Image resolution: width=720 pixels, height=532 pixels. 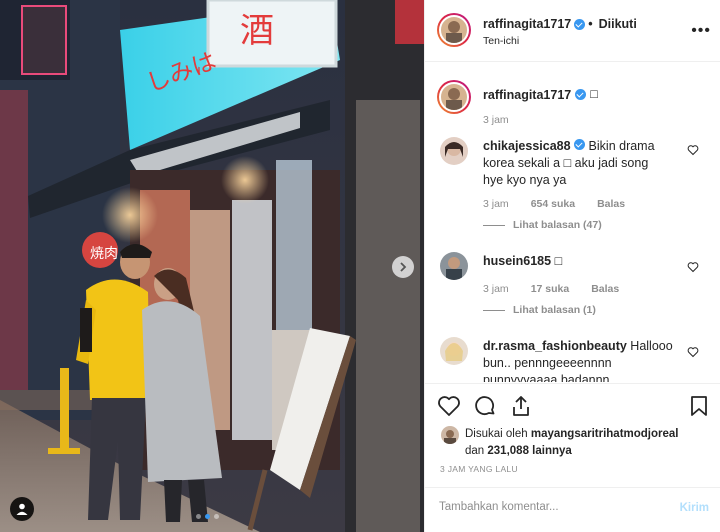 What do you see at coordinates (485, 406) in the screenshot?
I see `comment-icon` at bounding box center [485, 406].